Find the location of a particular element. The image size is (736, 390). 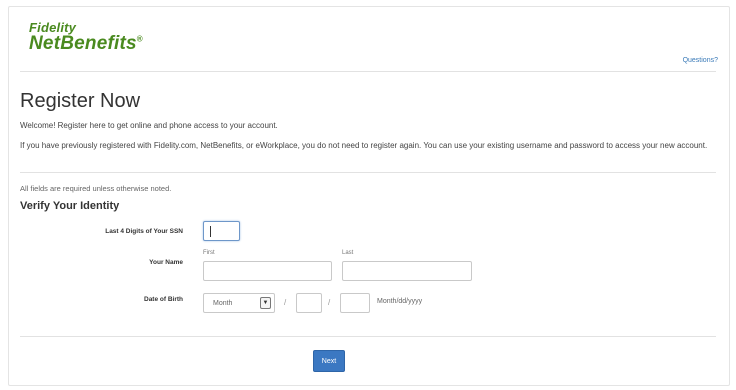

footer-divider is located at coordinates (368, 336).